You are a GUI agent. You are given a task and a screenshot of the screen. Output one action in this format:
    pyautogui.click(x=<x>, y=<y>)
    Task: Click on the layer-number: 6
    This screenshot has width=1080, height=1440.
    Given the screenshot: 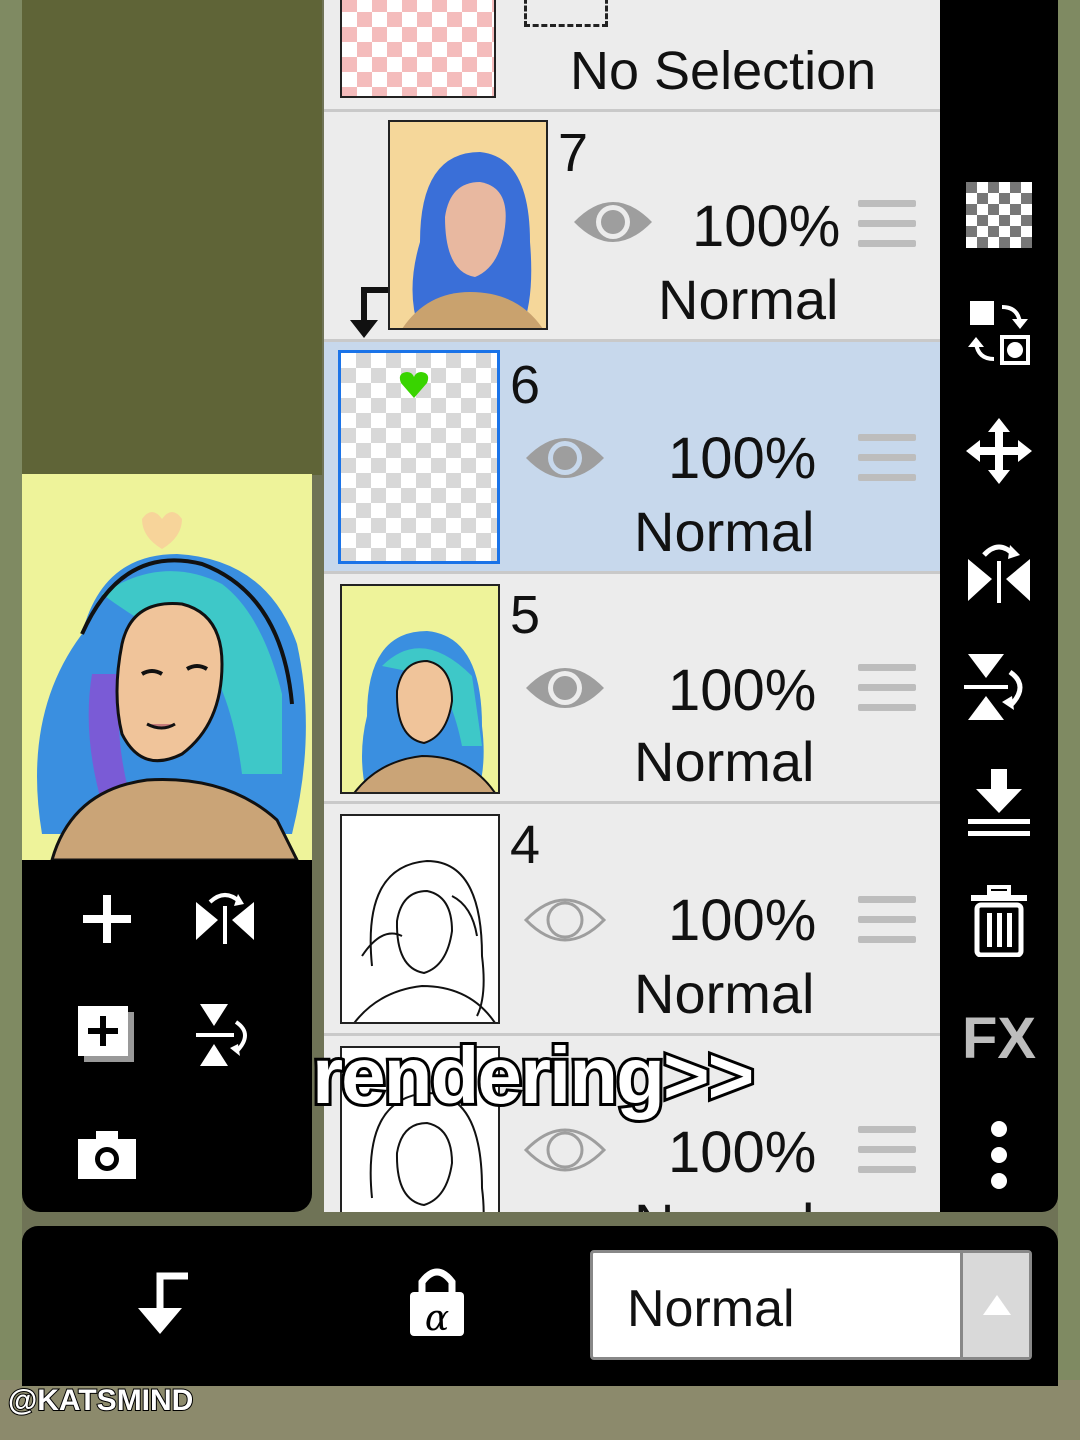 What is the action you would take?
    pyautogui.click(x=525, y=385)
    